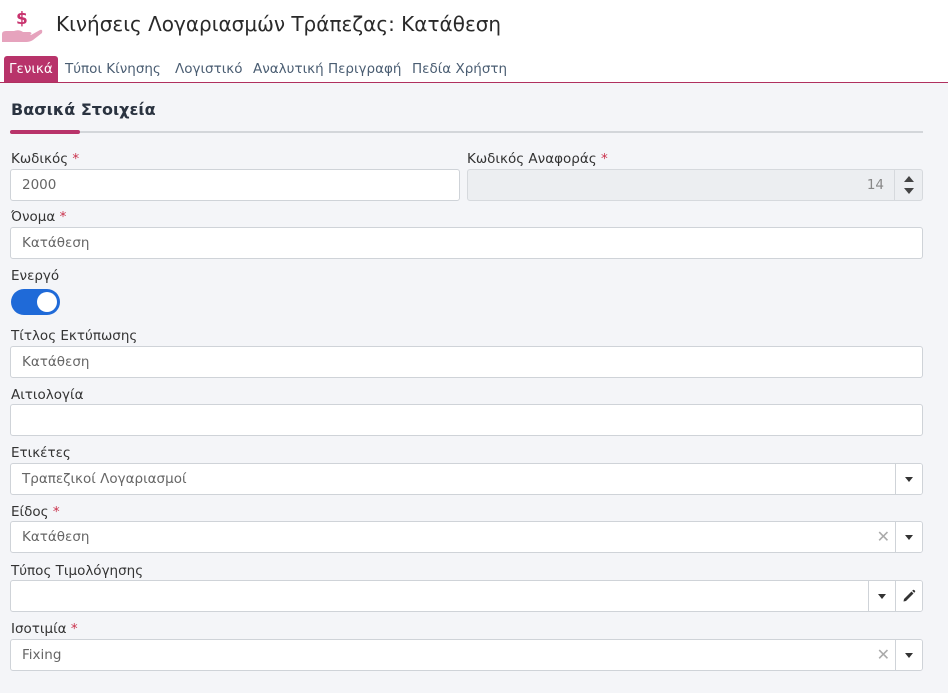  Describe the element at coordinates (113, 69) in the screenshot. I see `tab-movement-types: Τύποι Κίνησης` at that location.